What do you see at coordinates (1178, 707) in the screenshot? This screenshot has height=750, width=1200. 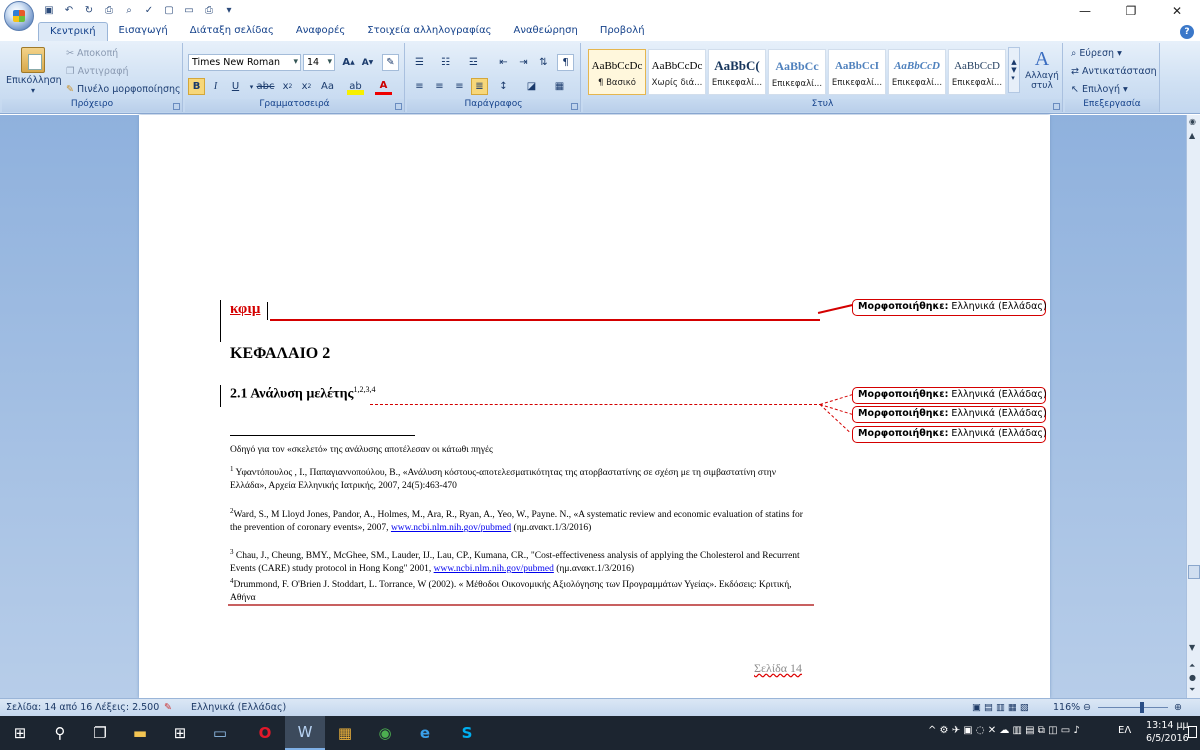 I see `zoom-in-icon: ⊕` at bounding box center [1178, 707].